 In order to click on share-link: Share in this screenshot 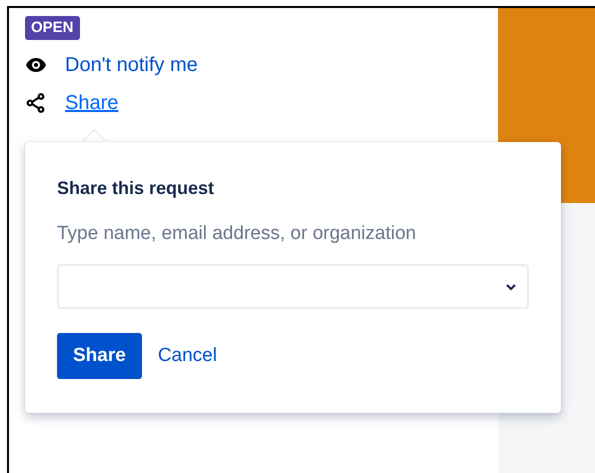, I will do `click(91, 103)`.